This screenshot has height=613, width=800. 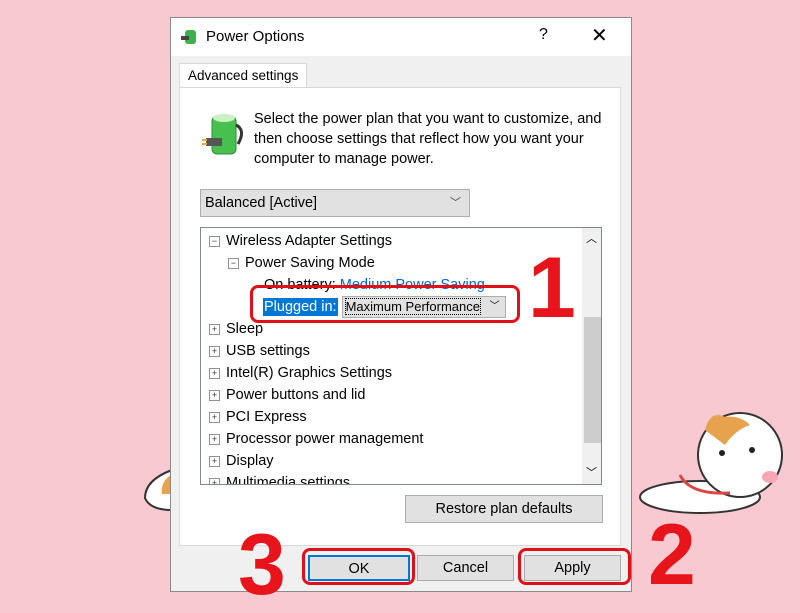 I want to click on tree-label: Display, so click(x=250, y=461).